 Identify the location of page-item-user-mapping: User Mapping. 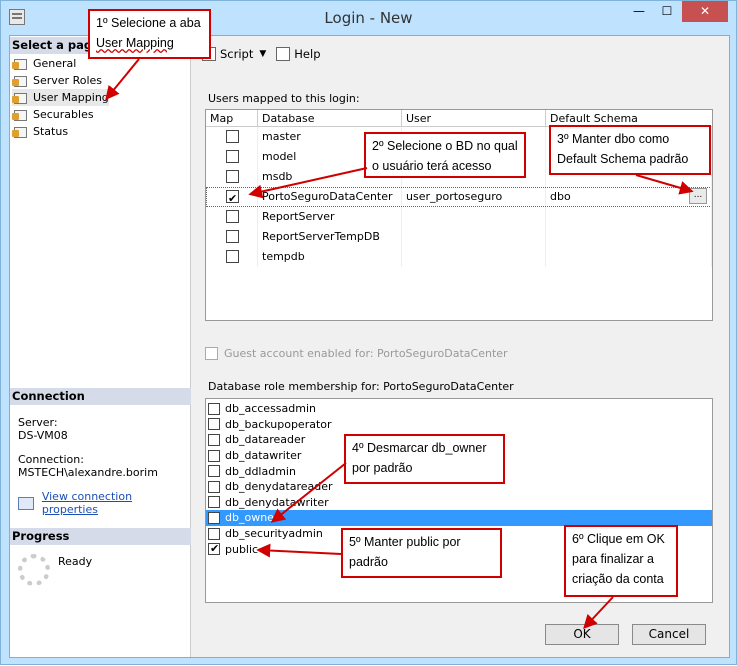
(60, 97).